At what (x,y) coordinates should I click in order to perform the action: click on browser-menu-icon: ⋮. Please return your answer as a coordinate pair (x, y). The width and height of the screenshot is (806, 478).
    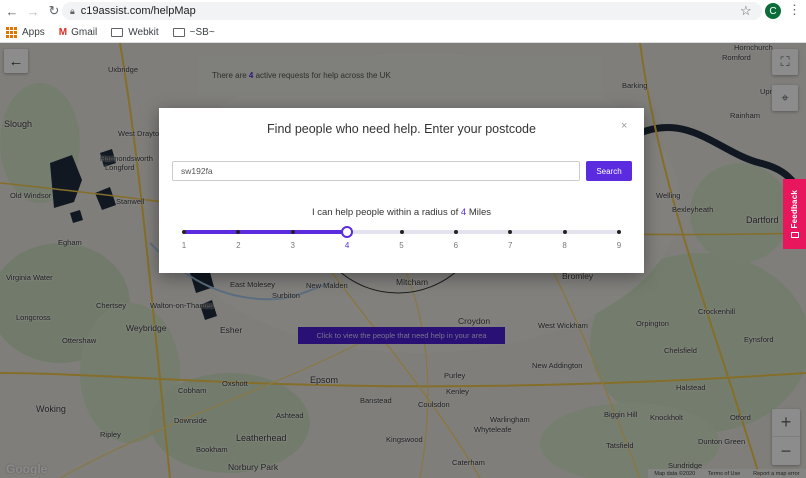
    Looking at the image, I should click on (794, 10).